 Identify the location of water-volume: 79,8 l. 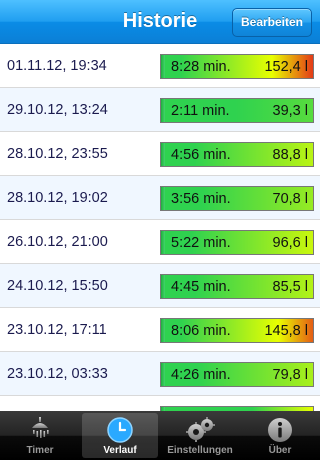
(290, 375).